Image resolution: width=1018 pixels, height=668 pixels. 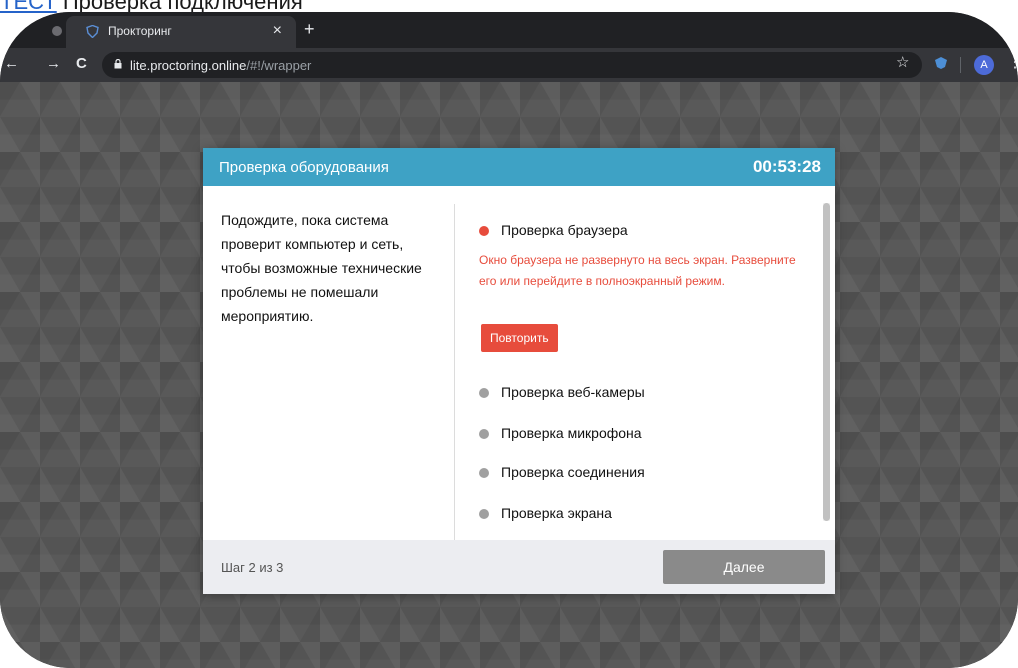 What do you see at coordinates (118, 64) in the screenshot?
I see `lock-icon` at bounding box center [118, 64].